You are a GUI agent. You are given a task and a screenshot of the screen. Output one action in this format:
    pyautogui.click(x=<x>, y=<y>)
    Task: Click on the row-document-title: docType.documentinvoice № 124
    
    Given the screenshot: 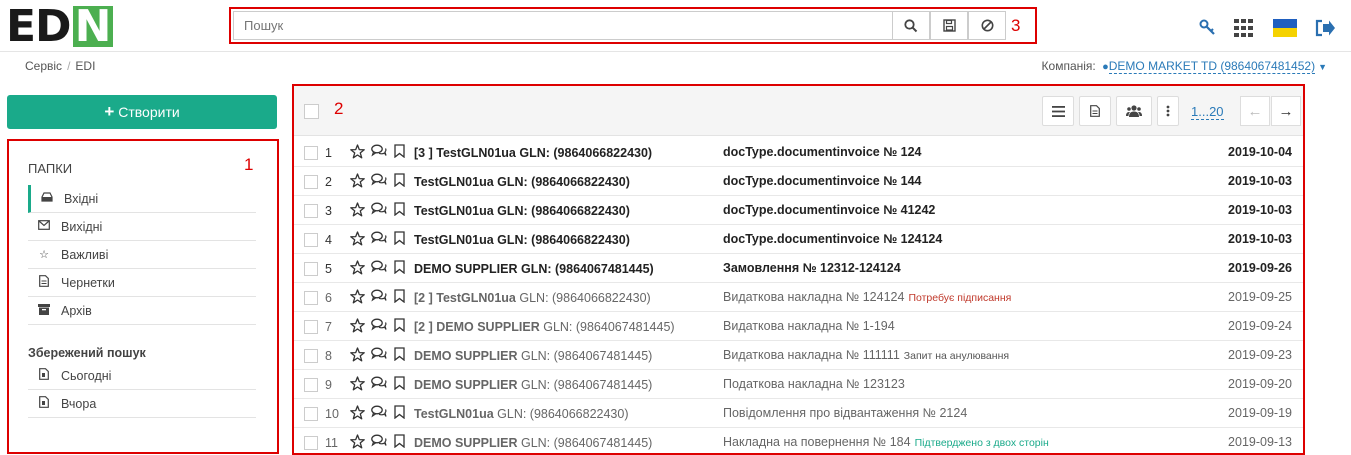 What is the action you would take?
    pyautogui.click(x=822, y=152)
    